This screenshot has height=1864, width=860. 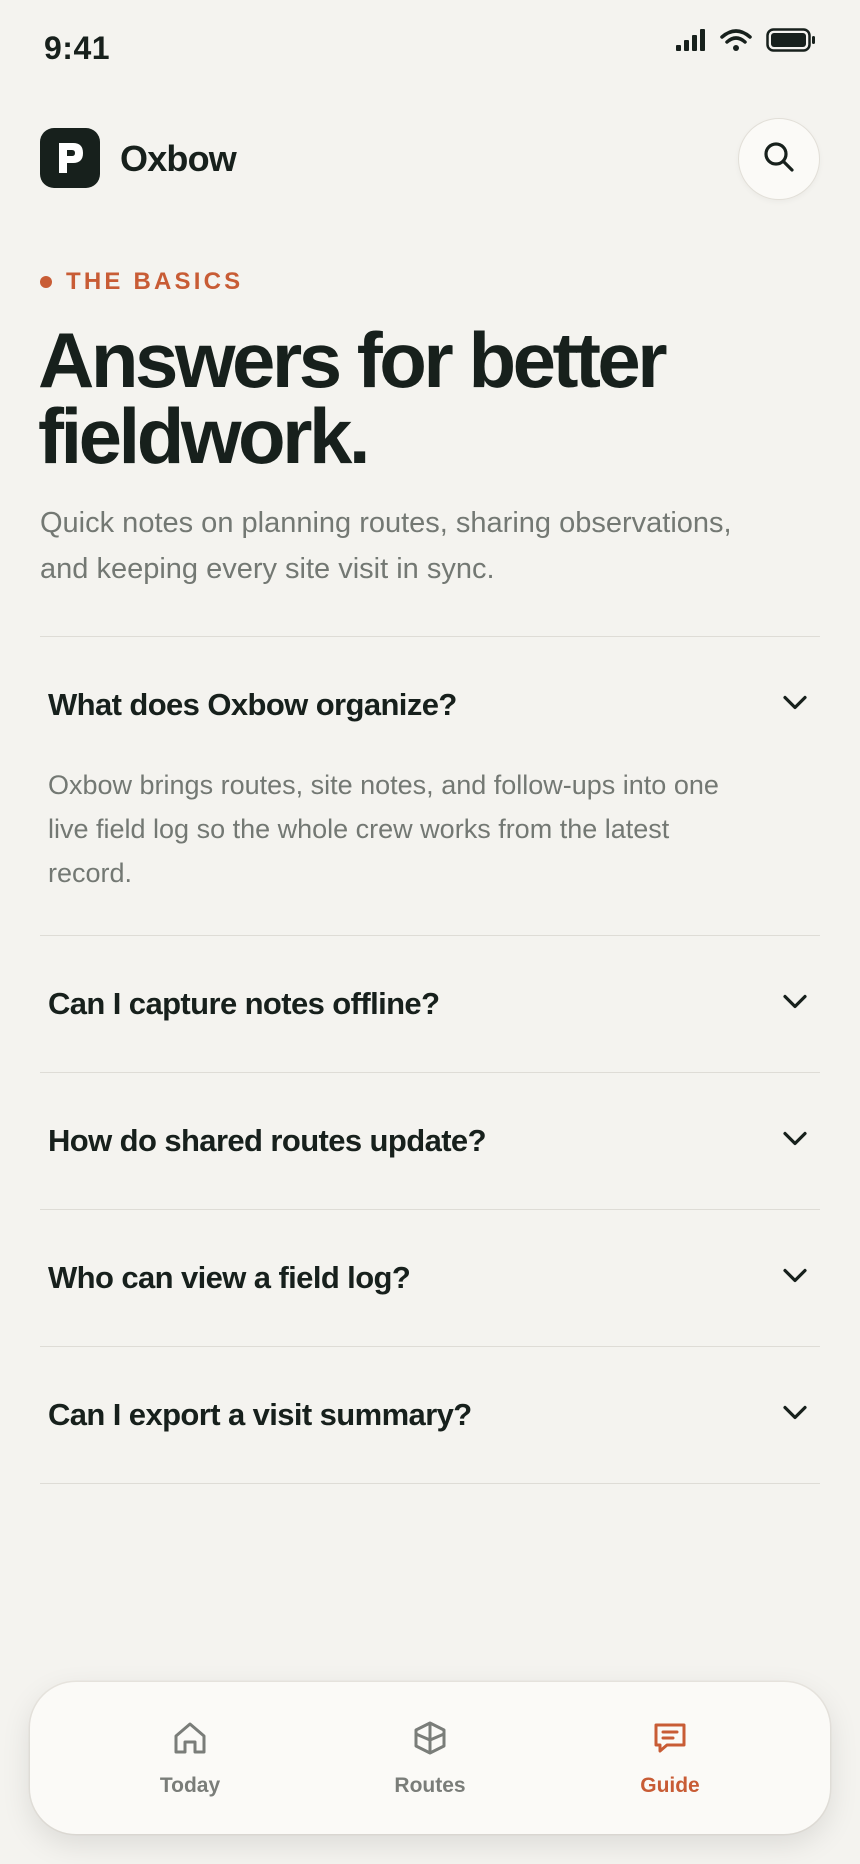 What do you see at coordinates (190, 1740) in the screenshot?
I see `home-icon` at bounding box center [190, 1740].